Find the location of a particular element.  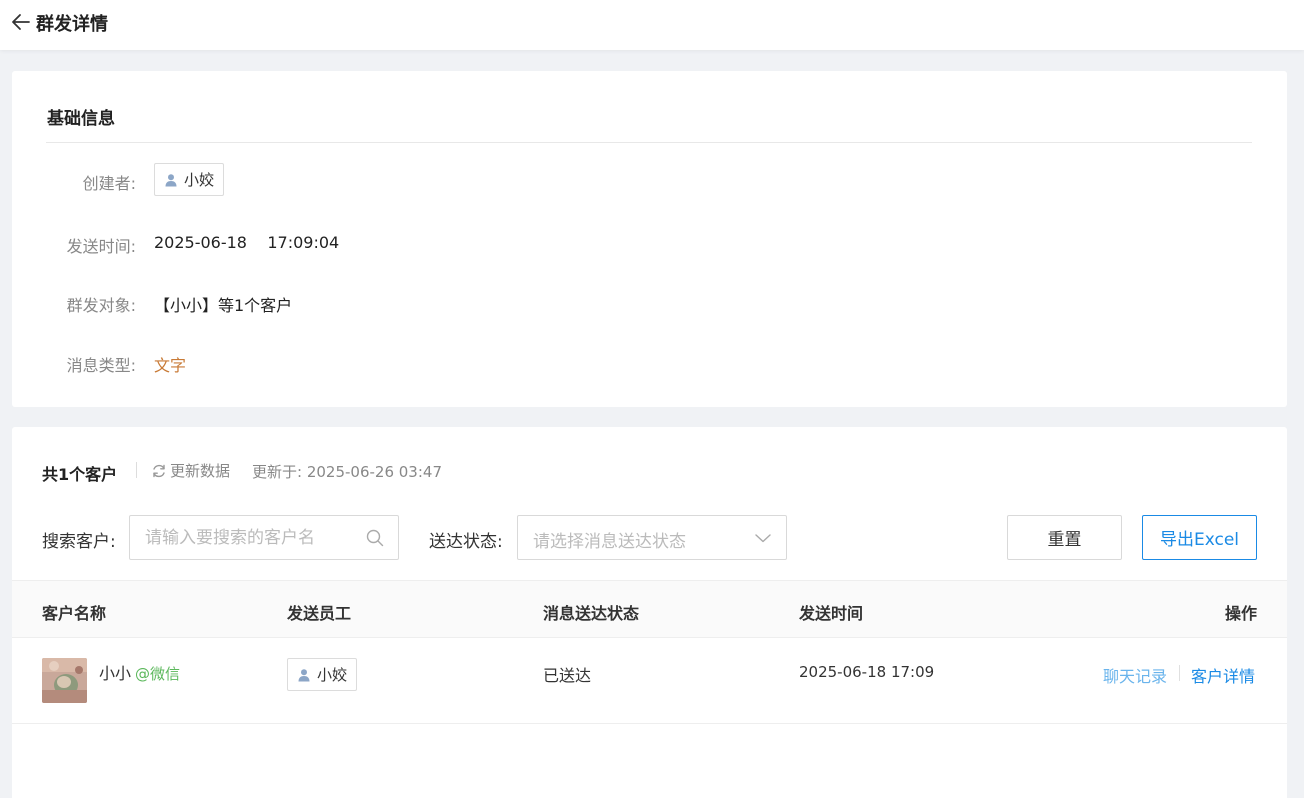

delivery-status: 已送达 is located at coordinates (567, 675).